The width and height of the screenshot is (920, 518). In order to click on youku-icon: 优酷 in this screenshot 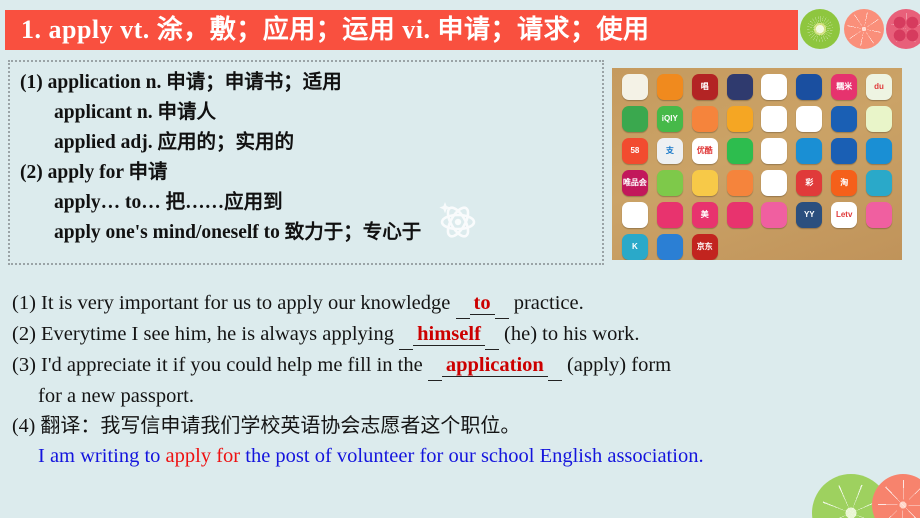, I will do `click(704, 151)`.